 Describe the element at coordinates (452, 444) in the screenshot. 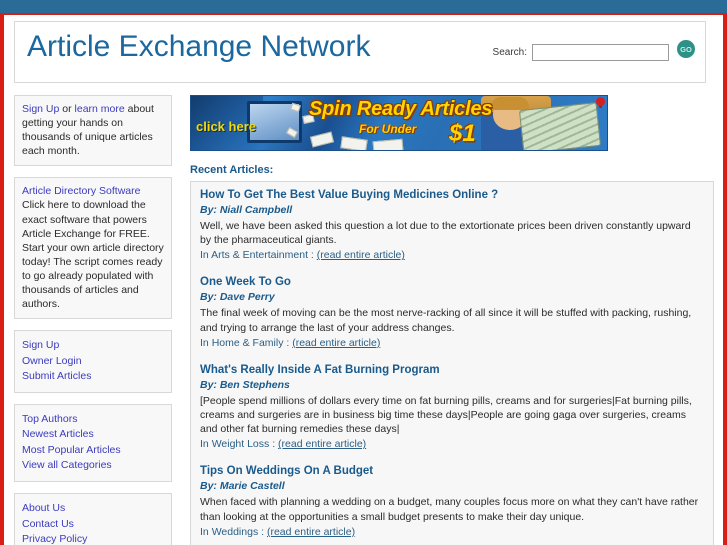

I see `article-footer: In Weight Loss : (read entire article)` at that location.